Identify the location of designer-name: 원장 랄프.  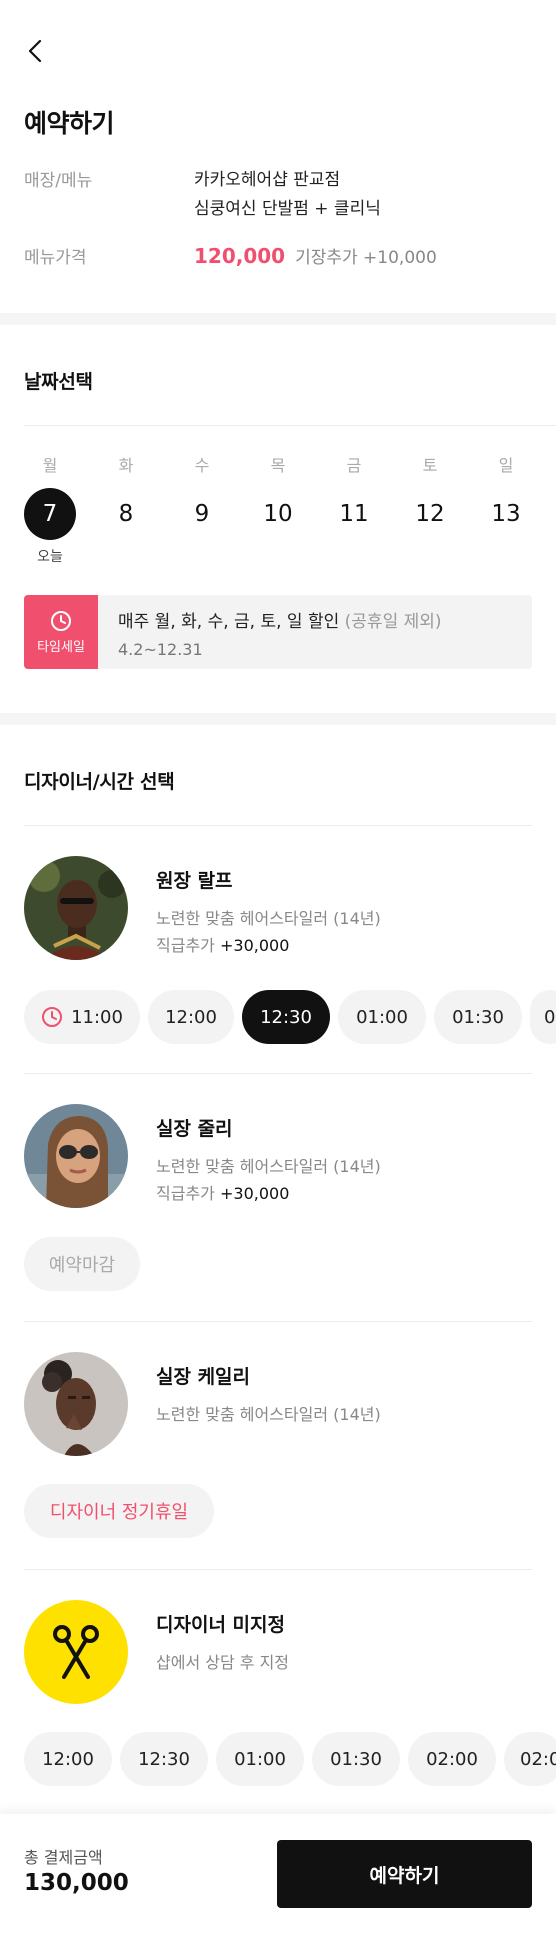
(194, 881).